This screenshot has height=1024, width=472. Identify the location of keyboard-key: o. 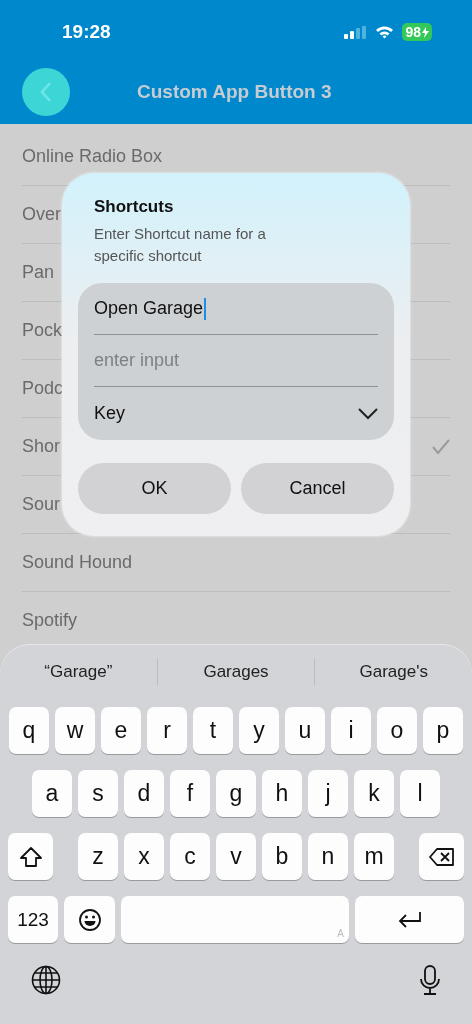
(397, 730).